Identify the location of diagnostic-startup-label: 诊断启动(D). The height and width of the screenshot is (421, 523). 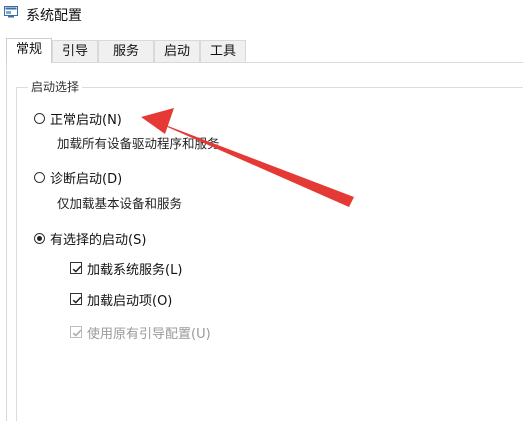
(86, 179).